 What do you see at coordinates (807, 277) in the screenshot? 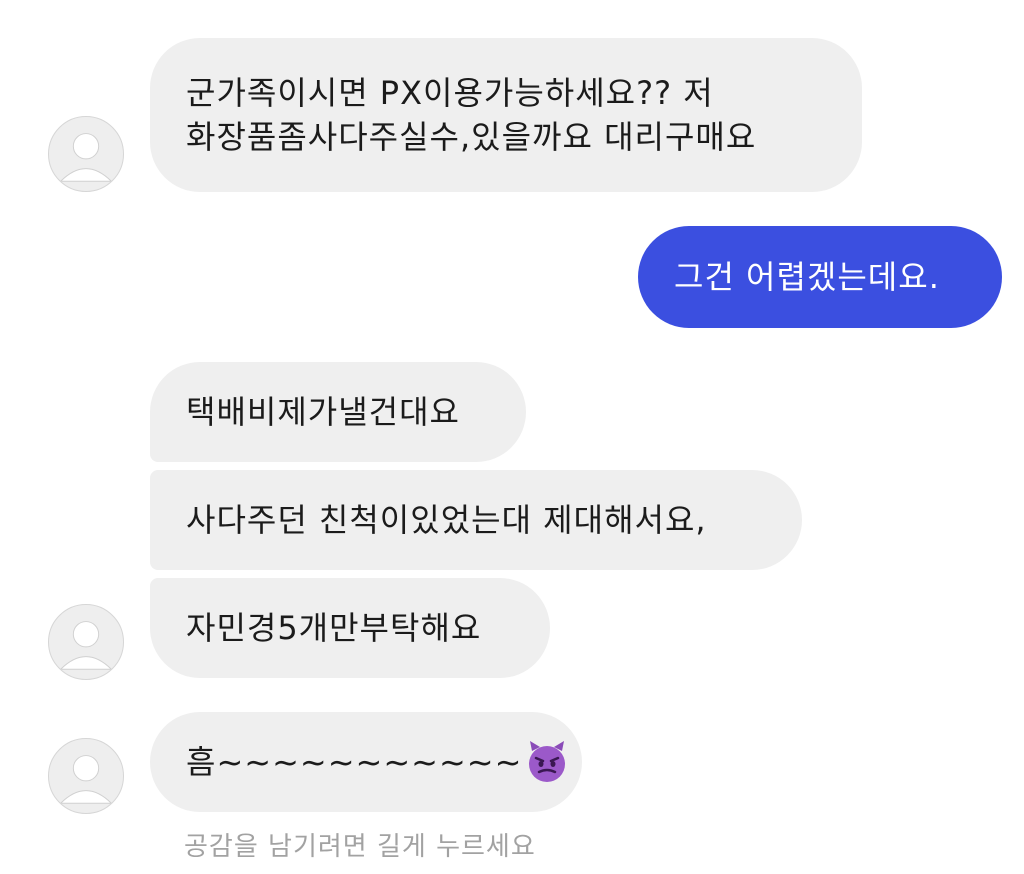
I see `message-text: 그건 어렵겠는데요.` at bounding box center [807, 277].